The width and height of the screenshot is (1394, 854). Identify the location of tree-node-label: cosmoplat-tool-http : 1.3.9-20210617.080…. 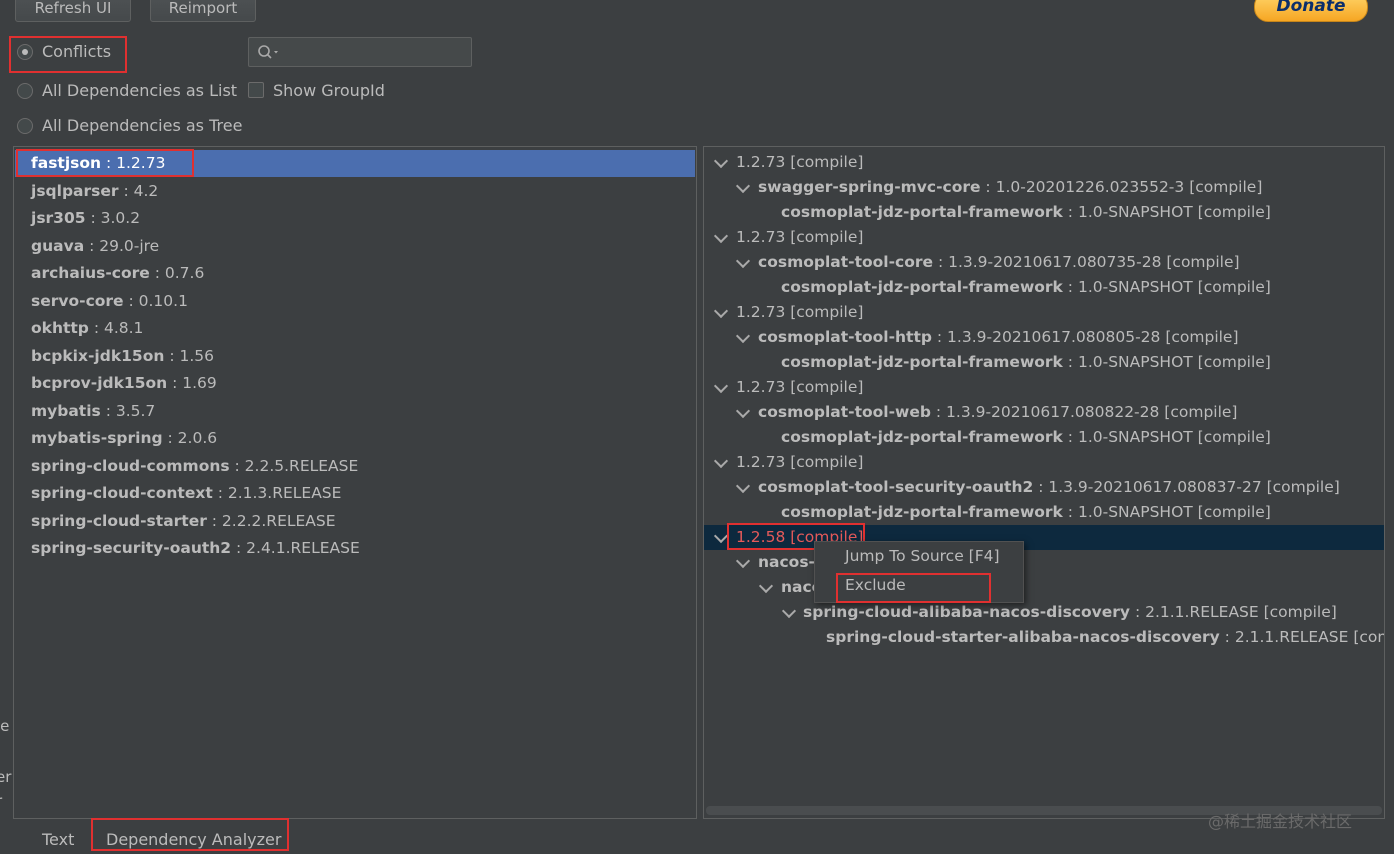
(998, 337).